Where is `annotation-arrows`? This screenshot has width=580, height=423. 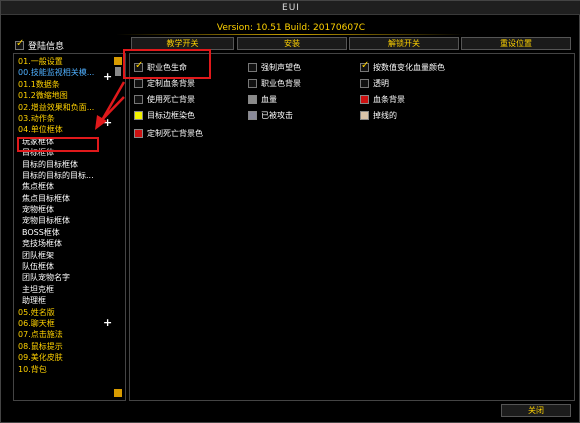 annotation-arrows is located at coordinates (110, 105).